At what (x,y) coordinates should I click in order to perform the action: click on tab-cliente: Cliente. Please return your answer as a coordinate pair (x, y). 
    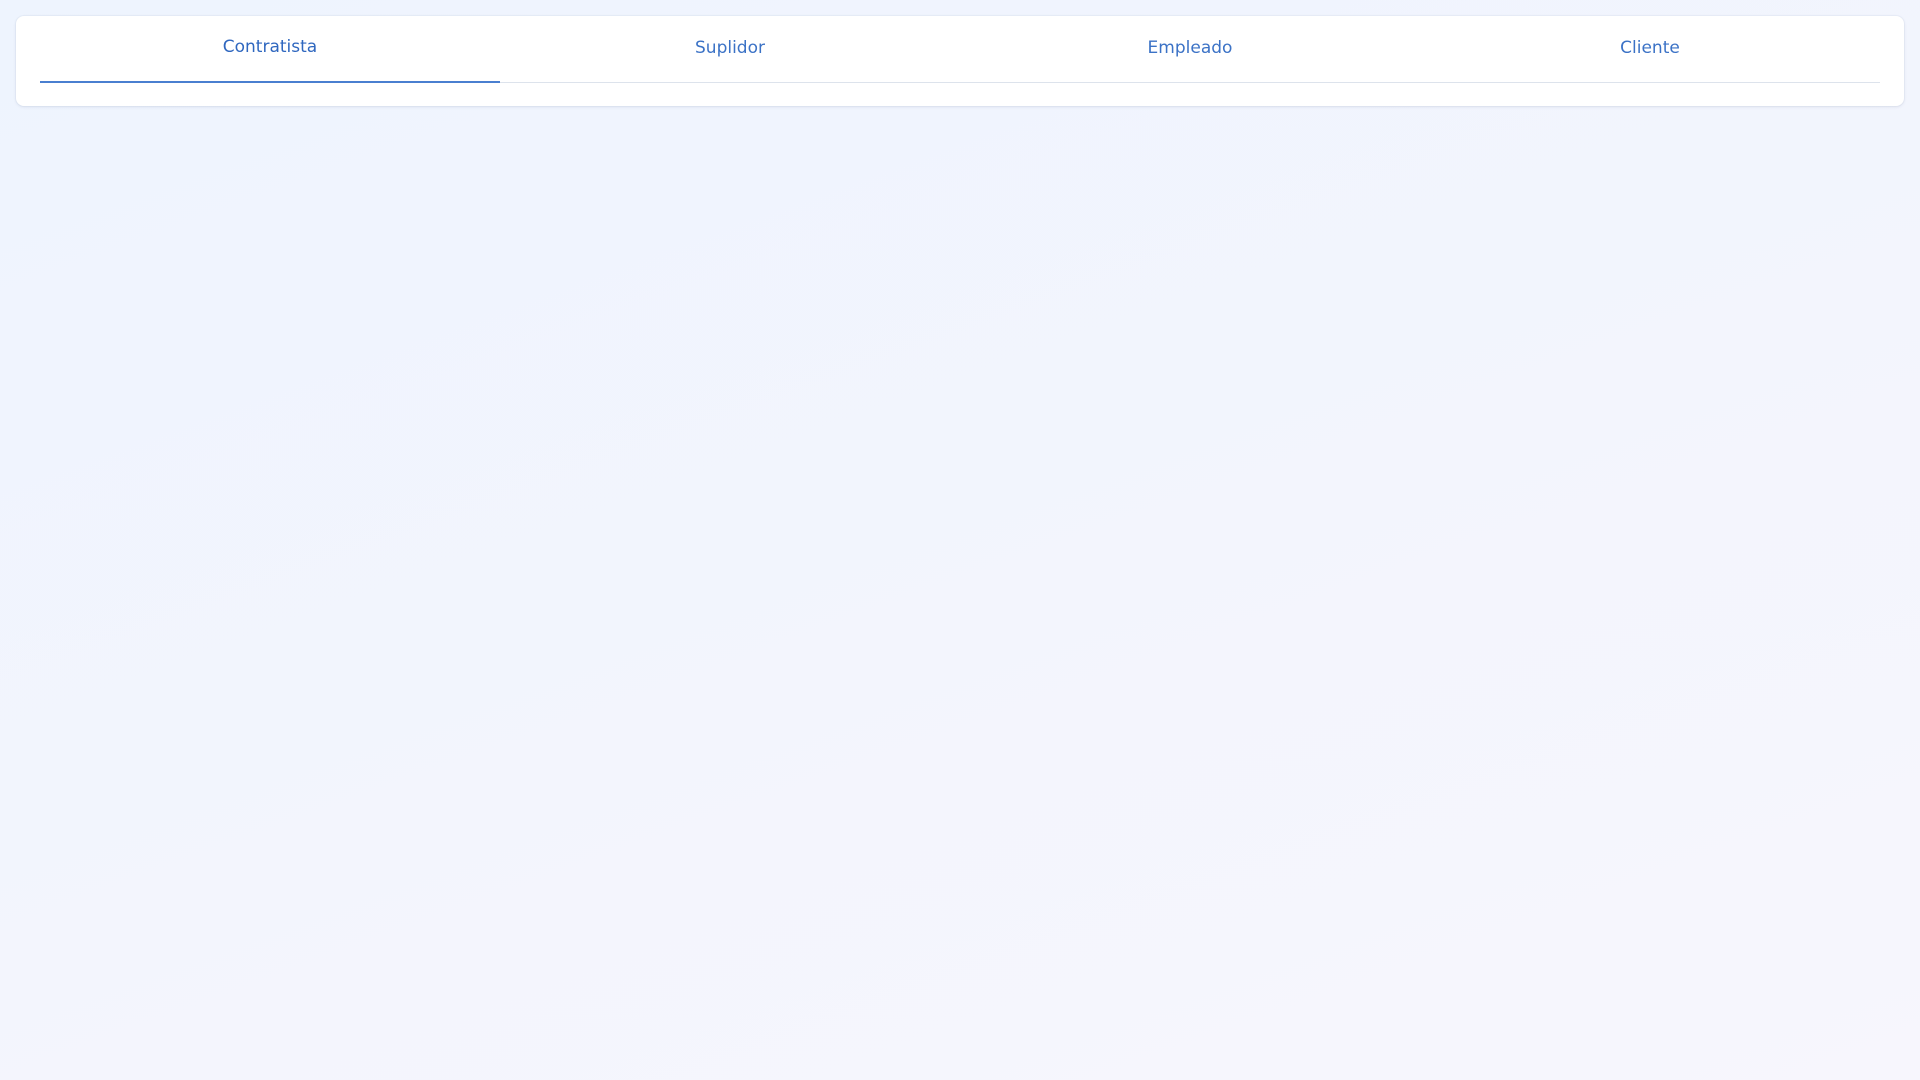
    Looking at the image, I should click on (1650, 49).